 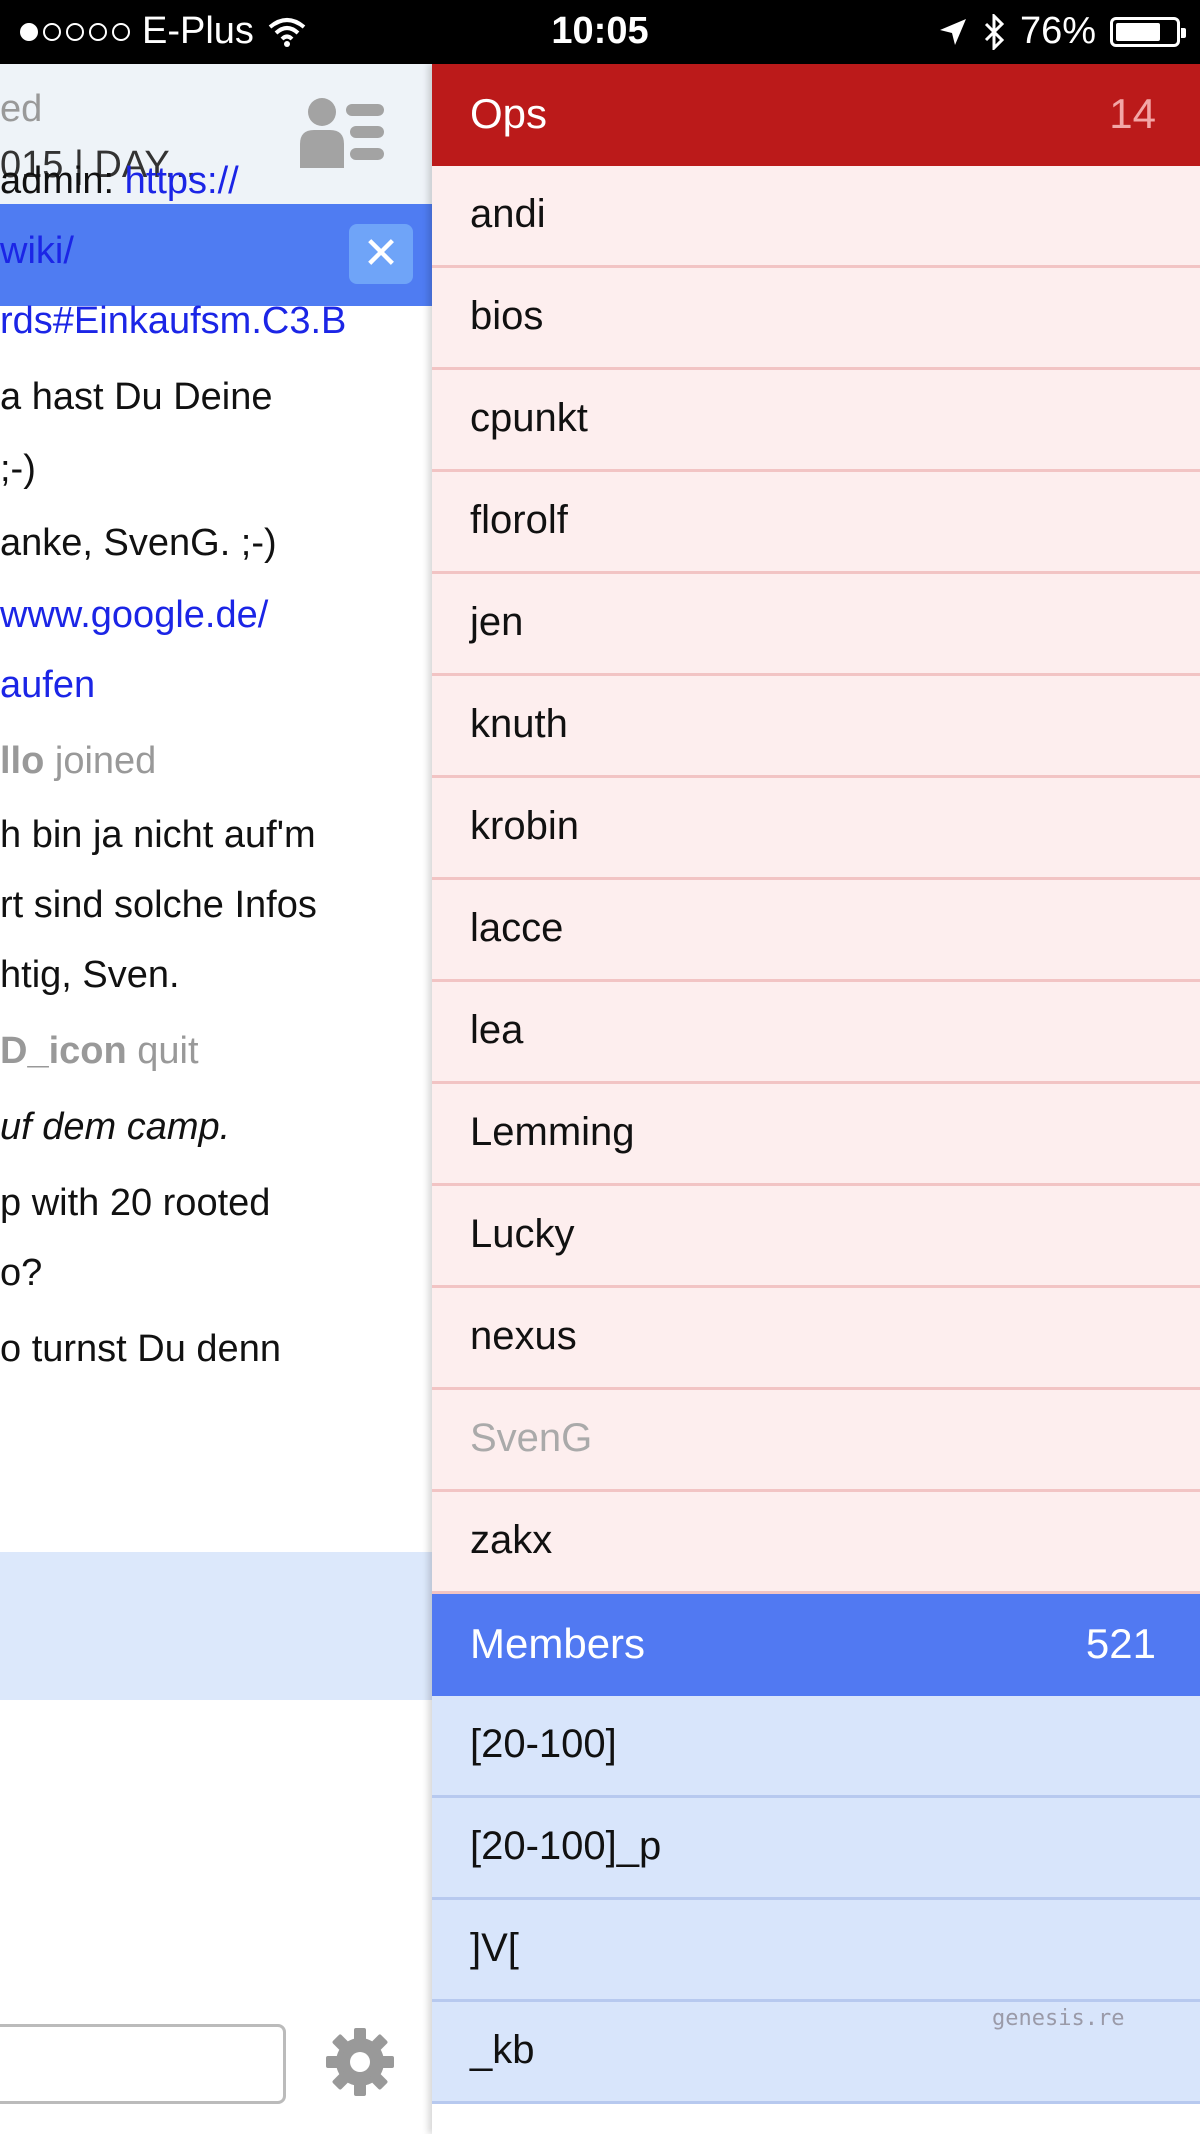 I want to click on highlighted-message, so click(x=216, y=1626).